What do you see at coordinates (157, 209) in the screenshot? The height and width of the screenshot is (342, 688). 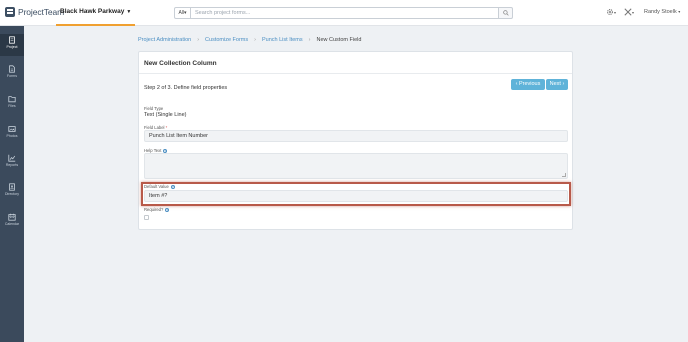 I see `required-label: Required??` at bounding box center [157, 209].